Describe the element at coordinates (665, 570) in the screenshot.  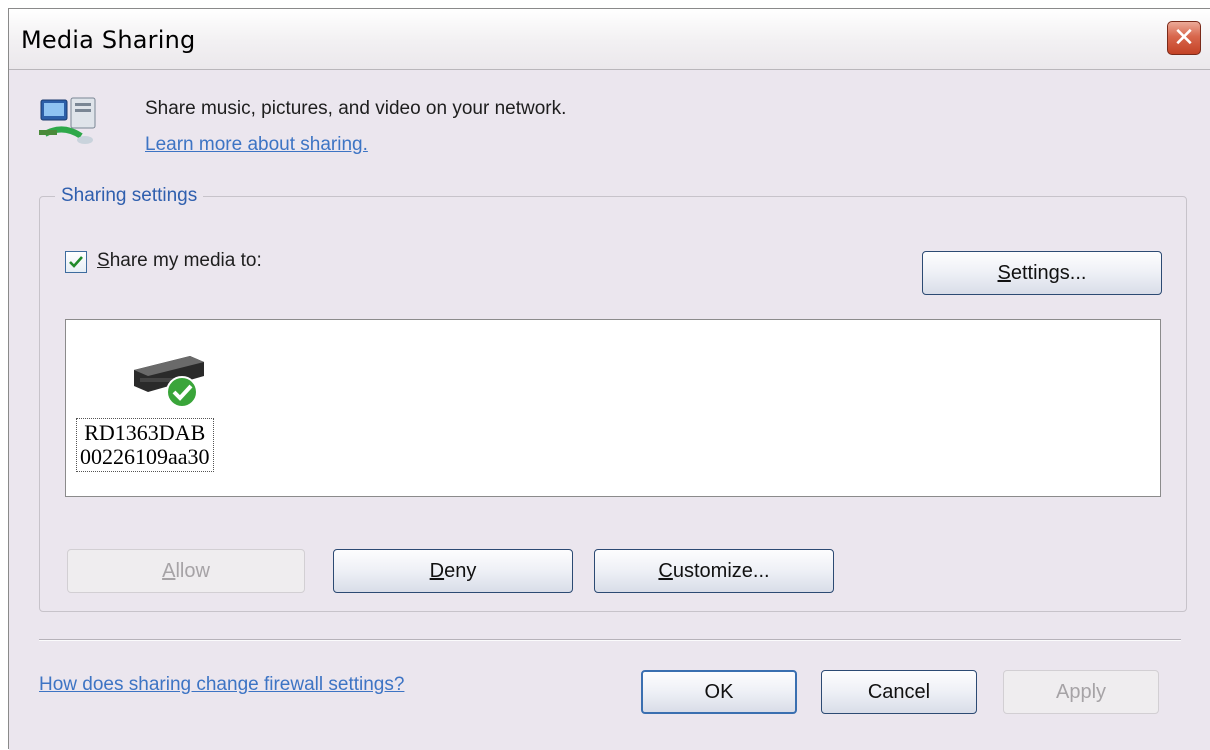
I see `customize-access-key: C` at that location.